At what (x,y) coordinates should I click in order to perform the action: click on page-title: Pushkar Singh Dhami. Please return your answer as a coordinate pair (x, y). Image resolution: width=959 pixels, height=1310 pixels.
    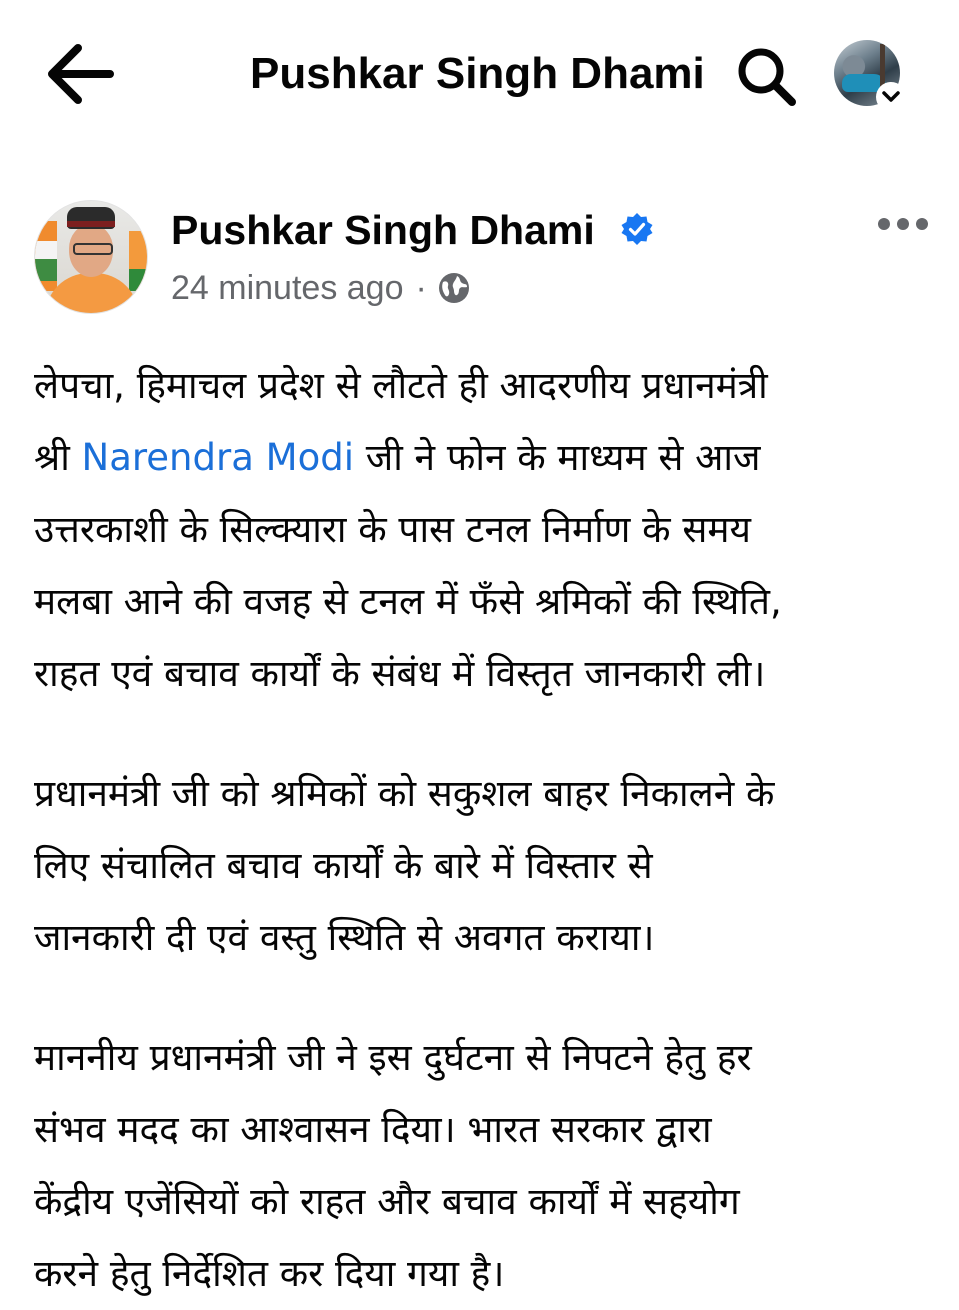
    Looking at the image, I should click on (477, 73).